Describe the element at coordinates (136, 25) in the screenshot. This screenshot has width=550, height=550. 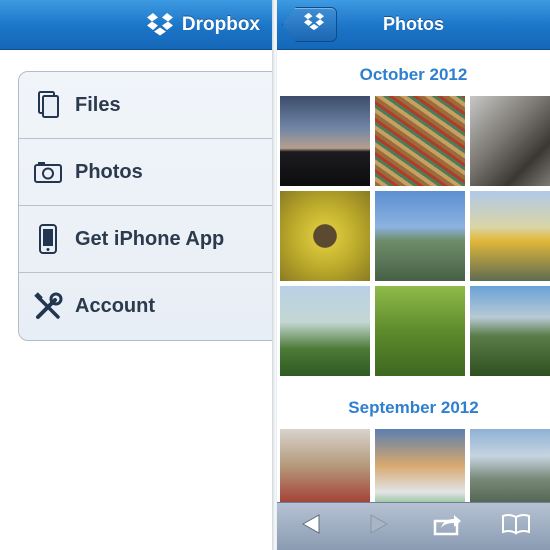
I see `sidebar-header: Dropbox` at that location.